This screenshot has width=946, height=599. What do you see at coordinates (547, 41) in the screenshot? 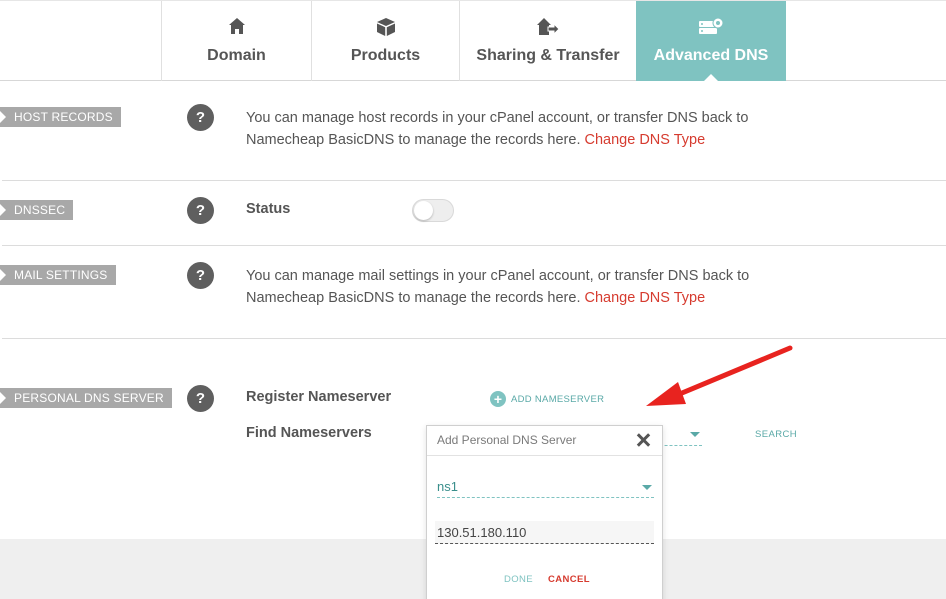
I see `tab-sharing-transfer: Sharing & Transfer` at bounding box center [547, 41].